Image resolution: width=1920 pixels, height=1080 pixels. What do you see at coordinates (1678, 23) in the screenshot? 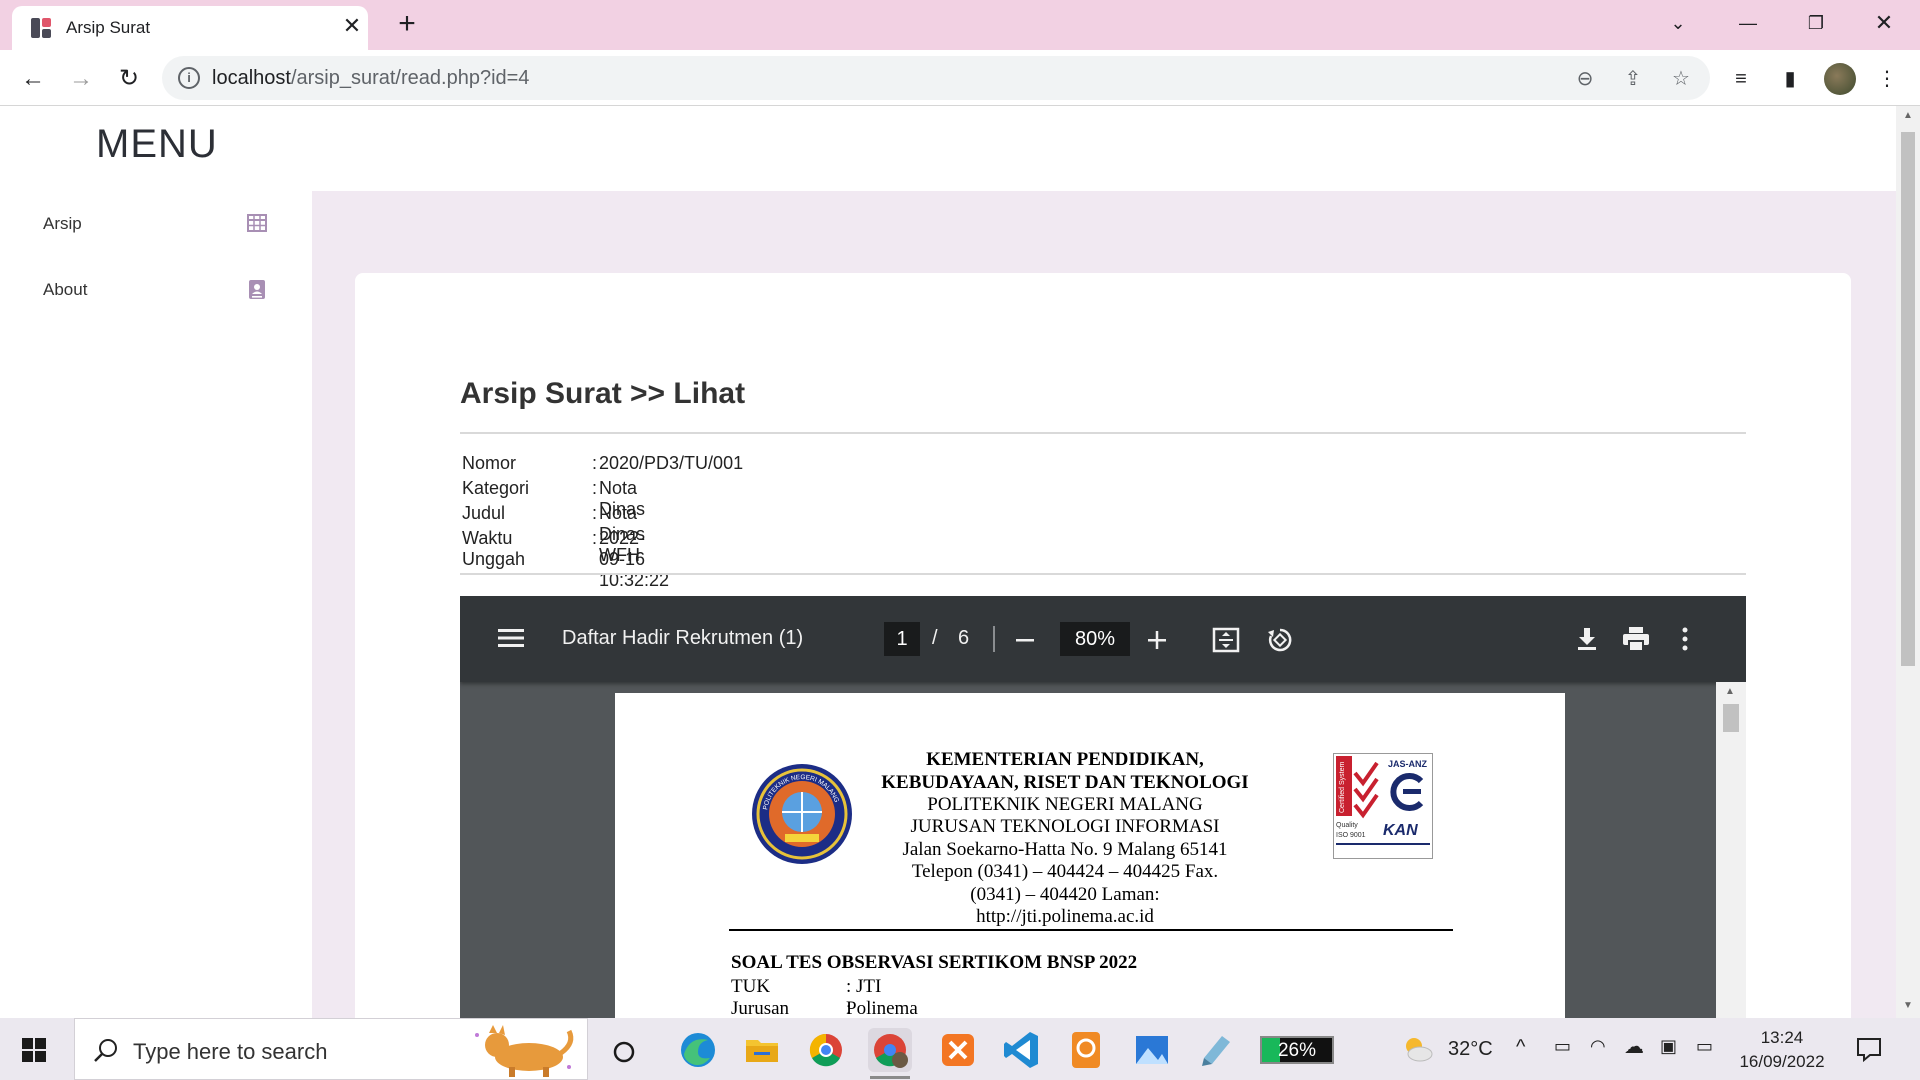
I see `tab-search-chevron-icon: ⌄` at bounding box center [1678, 23].